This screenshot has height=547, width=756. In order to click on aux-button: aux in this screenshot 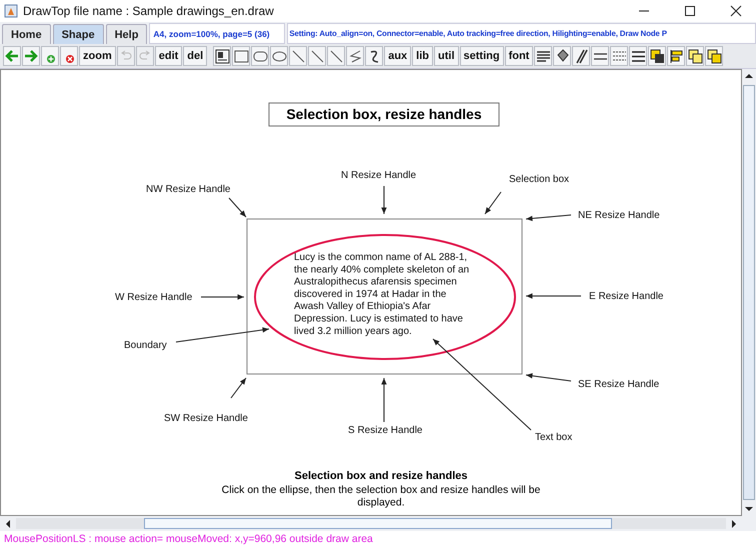, I will do `click(398, 56)`.